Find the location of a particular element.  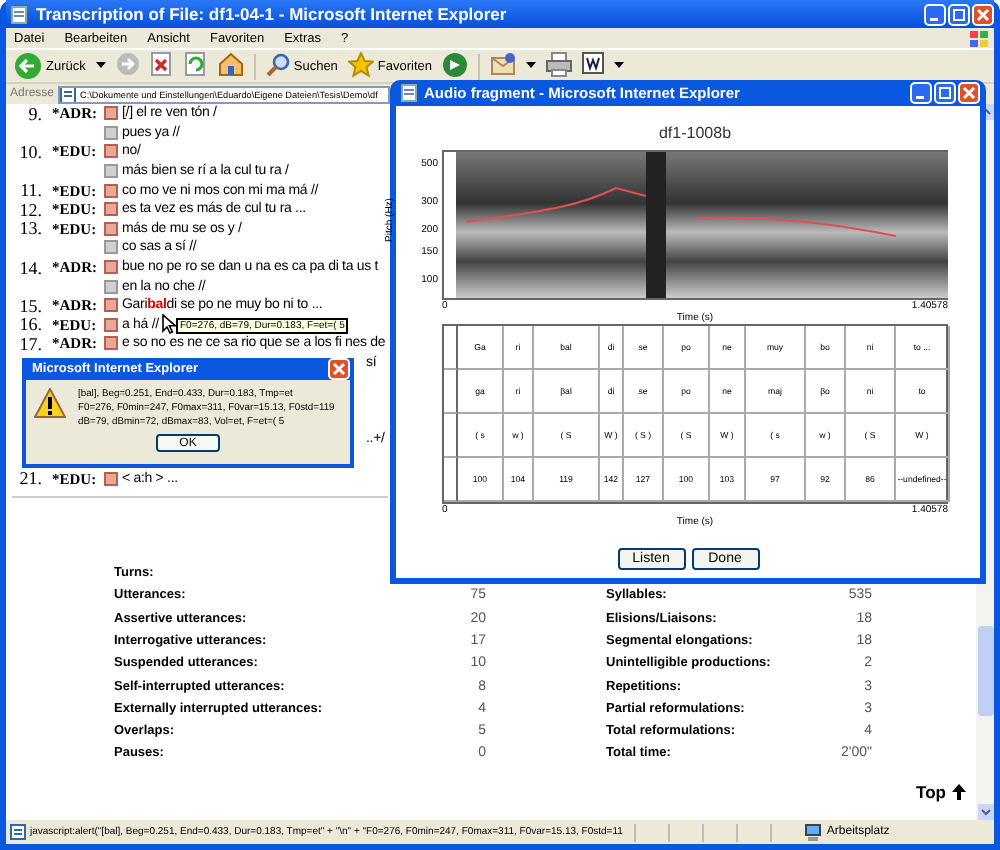

search-icon is located at coordinates (277, 66).